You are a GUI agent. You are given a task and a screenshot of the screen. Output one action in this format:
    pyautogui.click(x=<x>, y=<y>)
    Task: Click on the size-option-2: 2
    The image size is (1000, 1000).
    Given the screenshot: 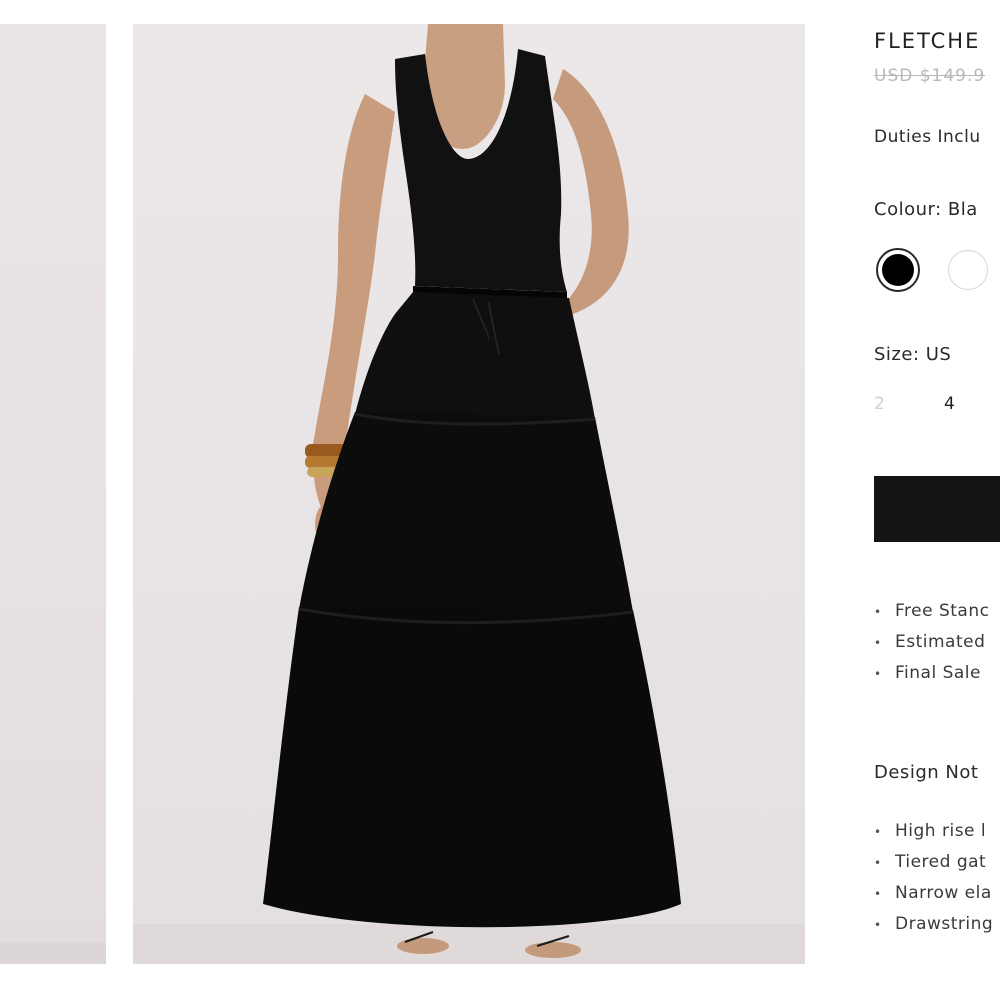 What is the action you would take?
    pyautogui.click(x=879, y=404)
    